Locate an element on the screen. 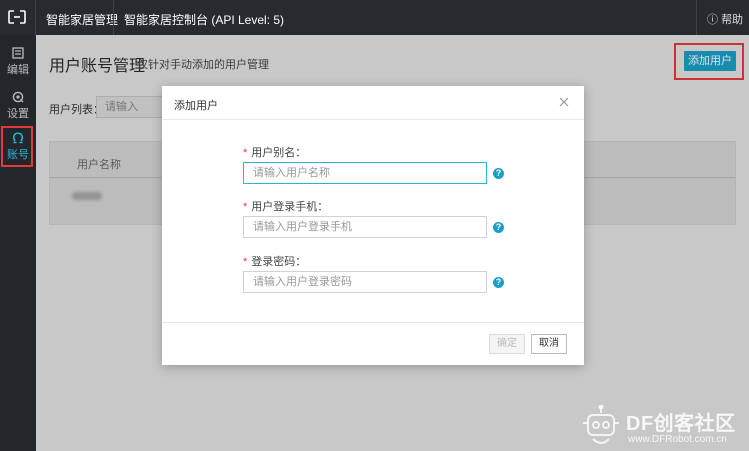  top-title-console: 智能家居控制台 (API Level: 5) is located at coordinates (204, 19).